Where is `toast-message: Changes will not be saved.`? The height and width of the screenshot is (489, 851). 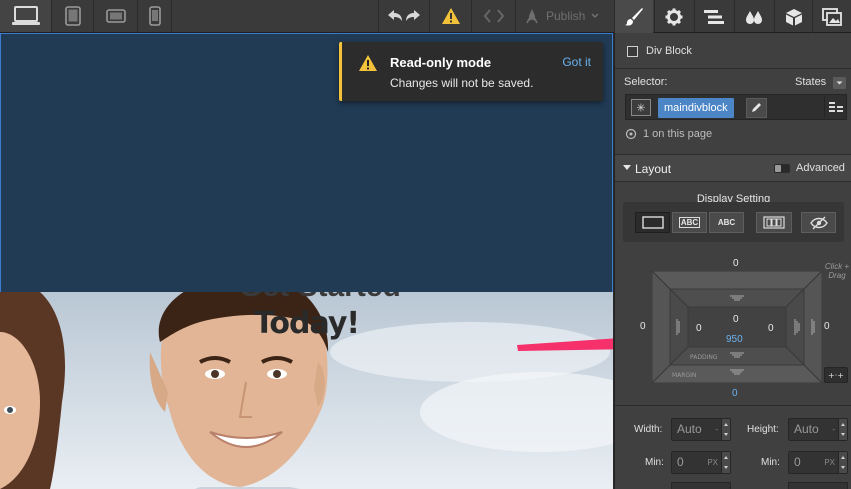
toast-message: Changes will not be saved. is located at coordinates (462, 83).